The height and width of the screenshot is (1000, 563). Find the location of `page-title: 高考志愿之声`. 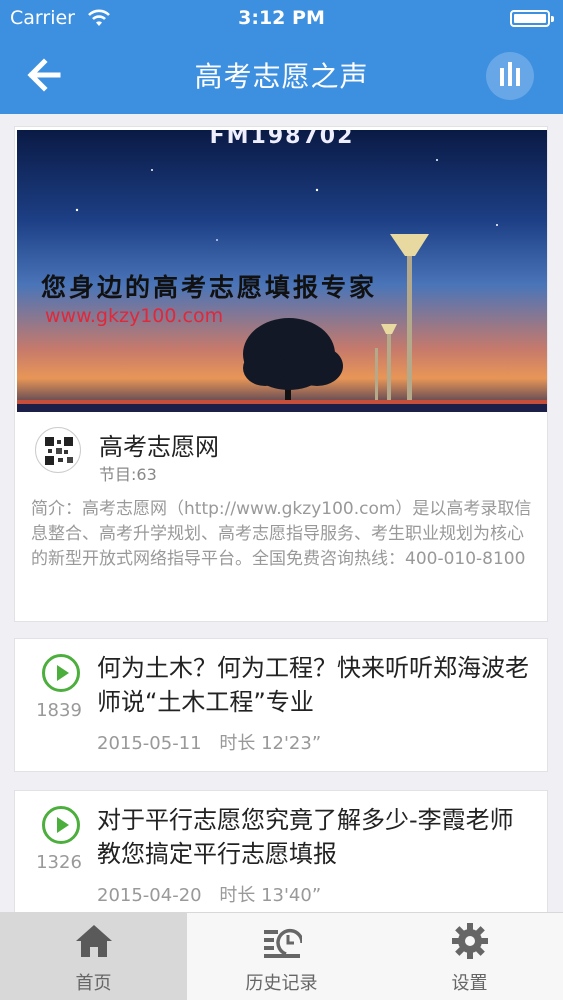

page-title: 高考志愿之声 is located at coordinates (281, 76).